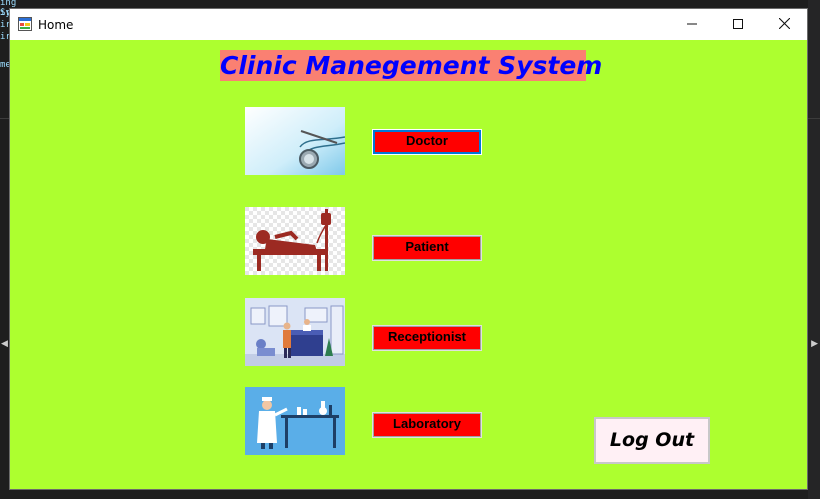 This screenshot has width=820, height=499. I want to click on lab-scientist-image, so click(295, 421).